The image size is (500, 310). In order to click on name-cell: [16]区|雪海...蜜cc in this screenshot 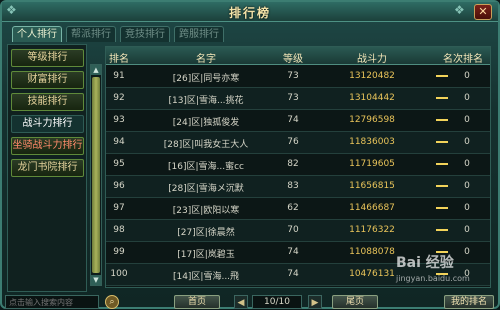, I will do `click(206, 167)`.